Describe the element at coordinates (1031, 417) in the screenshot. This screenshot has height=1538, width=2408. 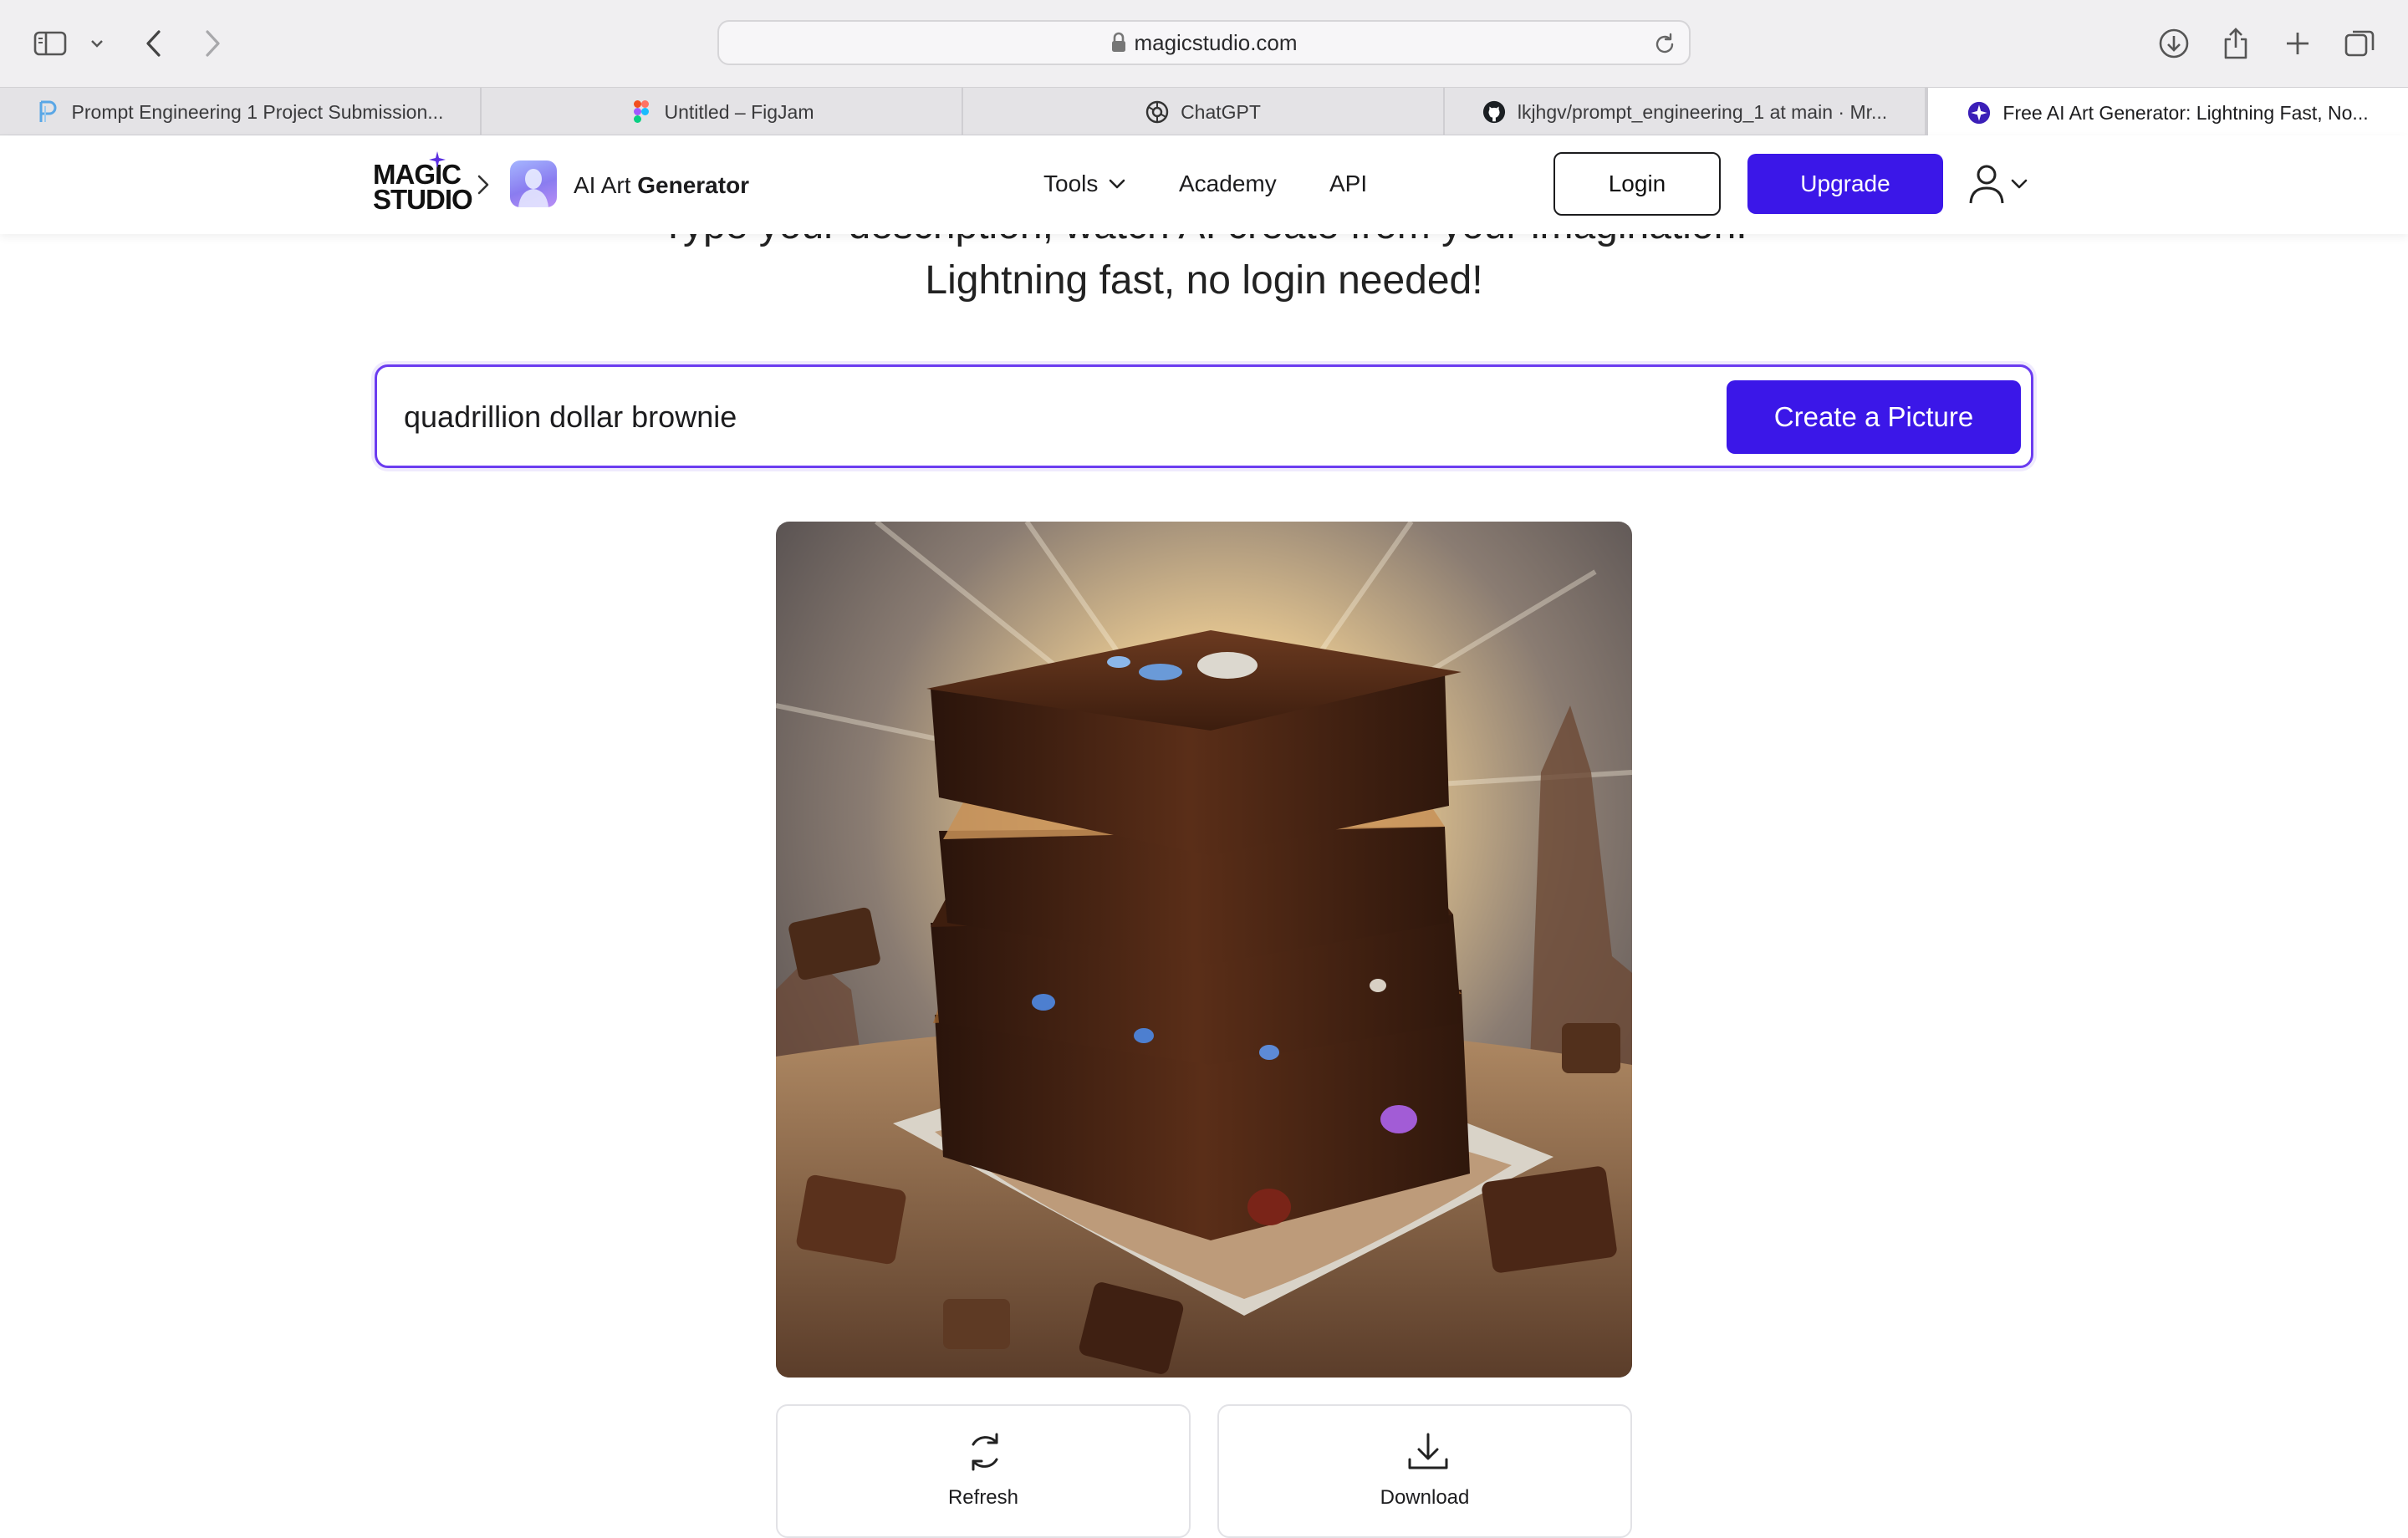
I see `prompt-input` at that location.